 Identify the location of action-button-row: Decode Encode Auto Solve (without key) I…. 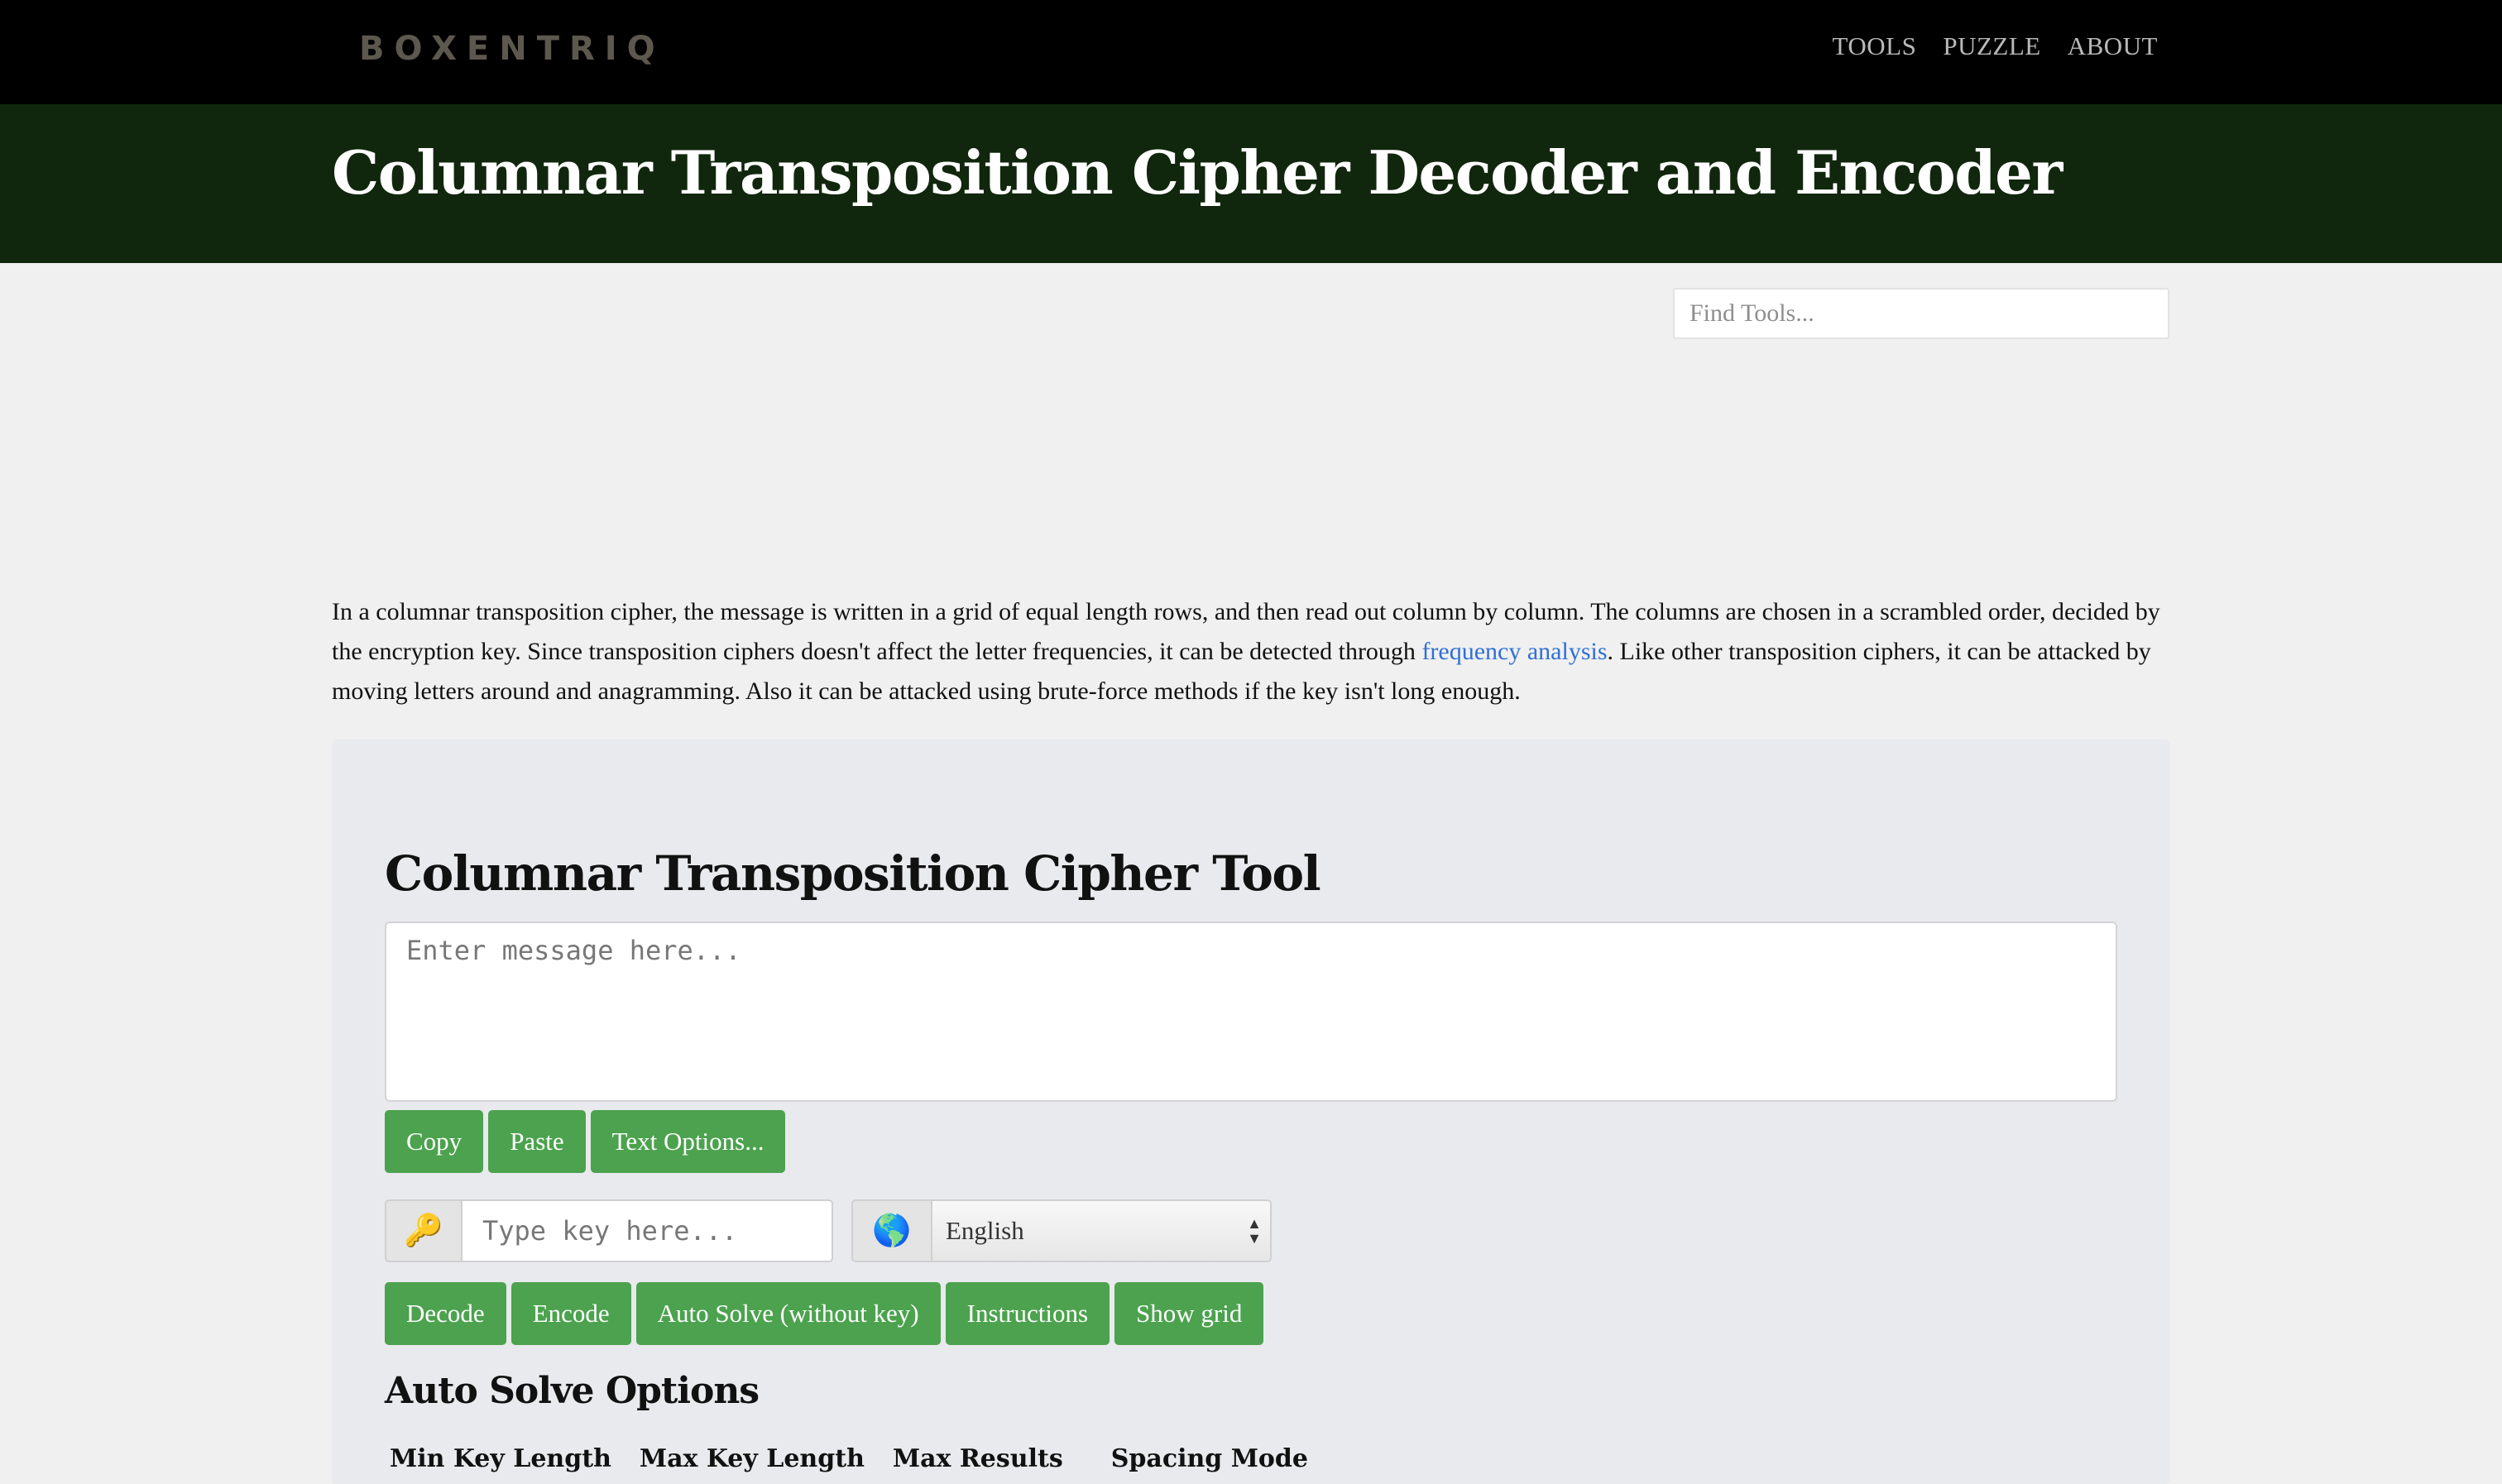
(824, 1313).